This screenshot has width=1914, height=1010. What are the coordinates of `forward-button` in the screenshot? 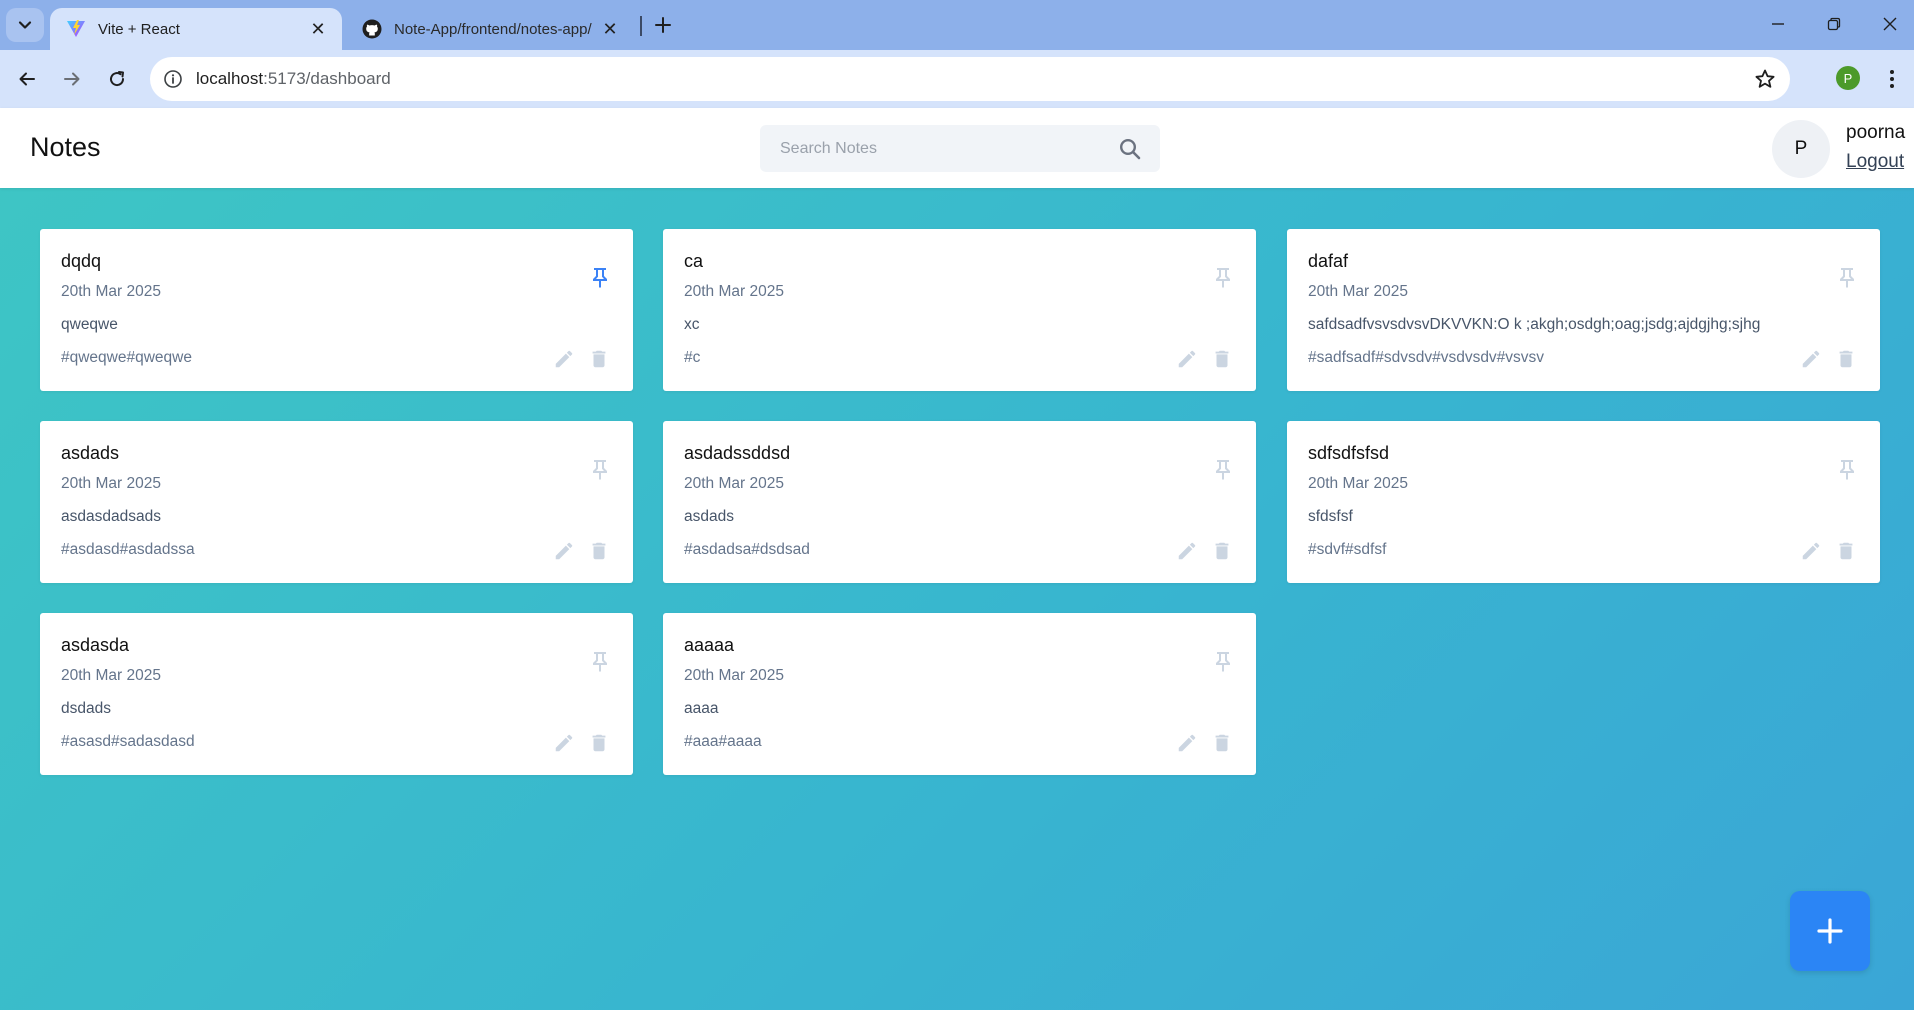 It's located at (72, 79).